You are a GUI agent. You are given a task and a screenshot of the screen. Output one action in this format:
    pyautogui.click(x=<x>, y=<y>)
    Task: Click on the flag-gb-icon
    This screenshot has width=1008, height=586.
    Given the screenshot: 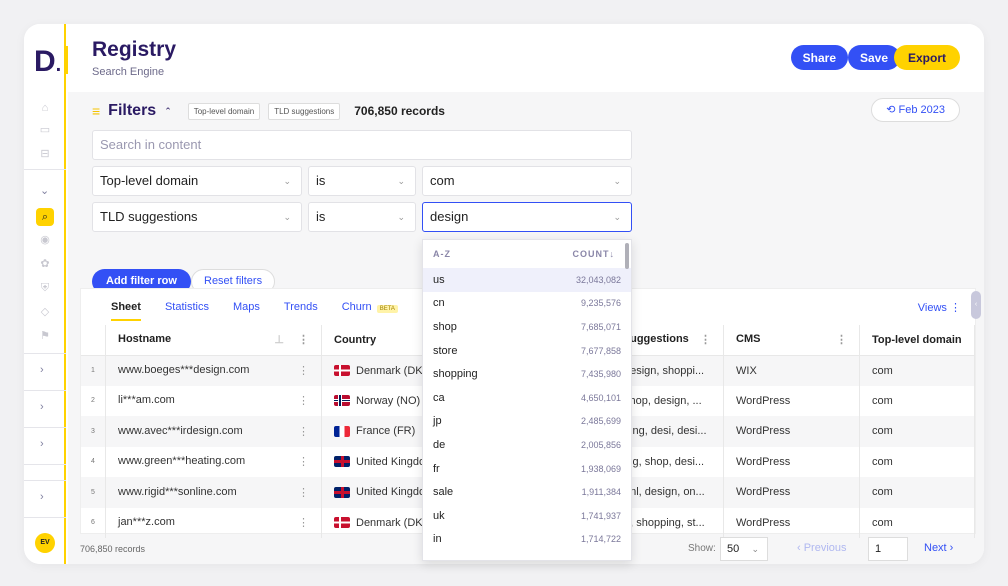 What is the action you would take?
    pyautogui.click(x=342, y=462)
    